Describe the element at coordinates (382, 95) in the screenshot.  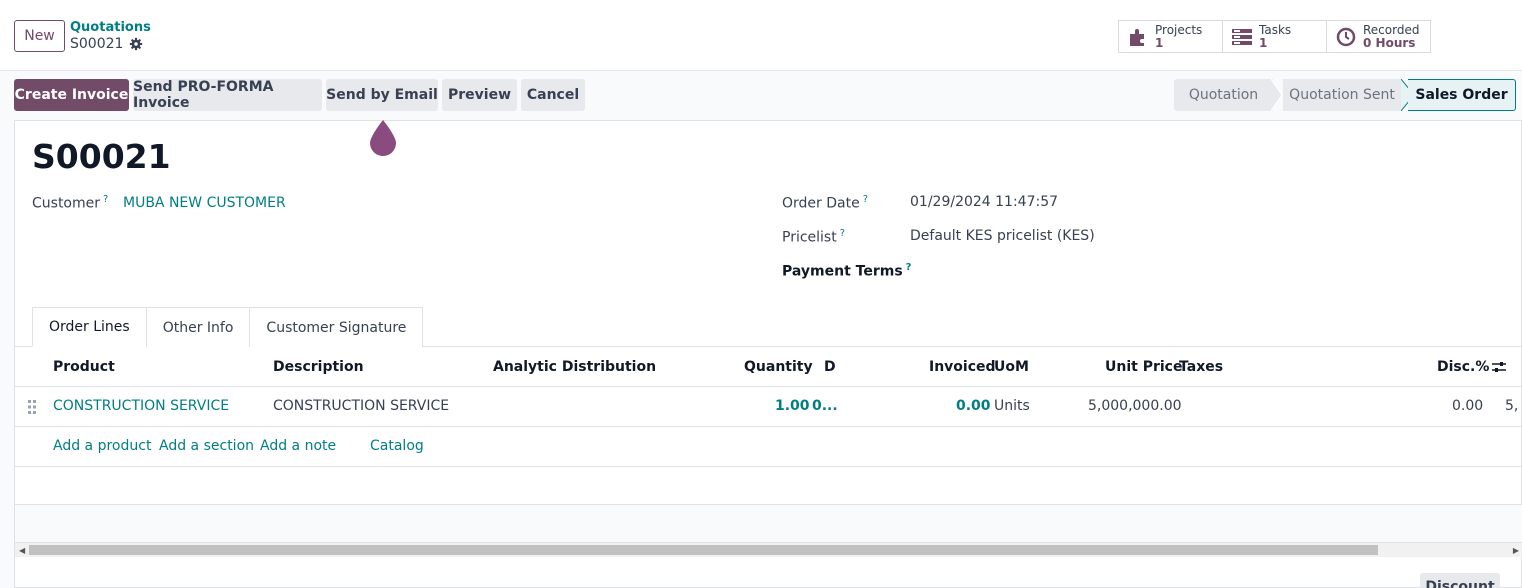
I see `send-by-email-button: Send by Email` at that location.